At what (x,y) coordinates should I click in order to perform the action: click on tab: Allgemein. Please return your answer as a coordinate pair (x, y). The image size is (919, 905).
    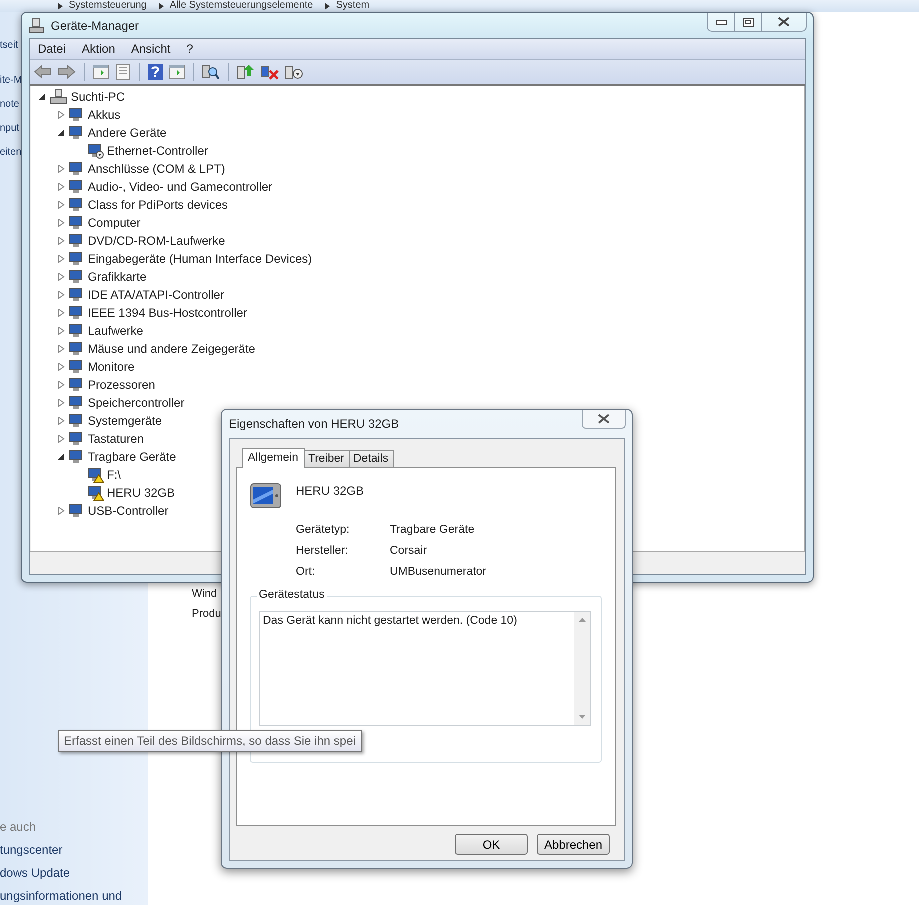
    Looking at the image, I should click on (273, 458).